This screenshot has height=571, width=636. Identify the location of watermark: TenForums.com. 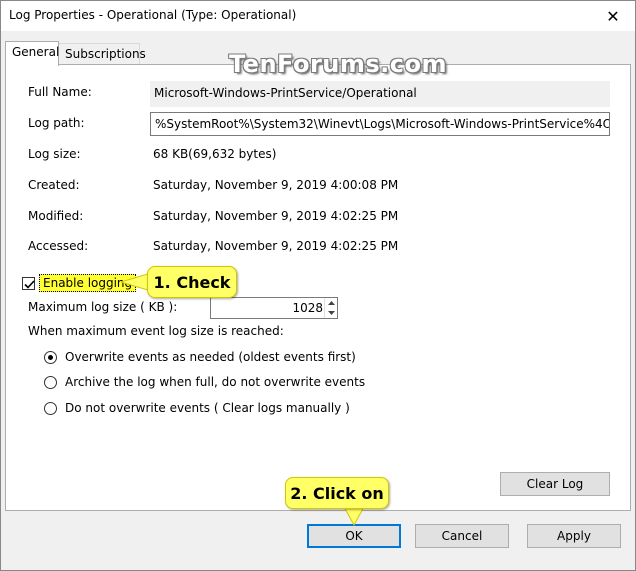
(338, 64).